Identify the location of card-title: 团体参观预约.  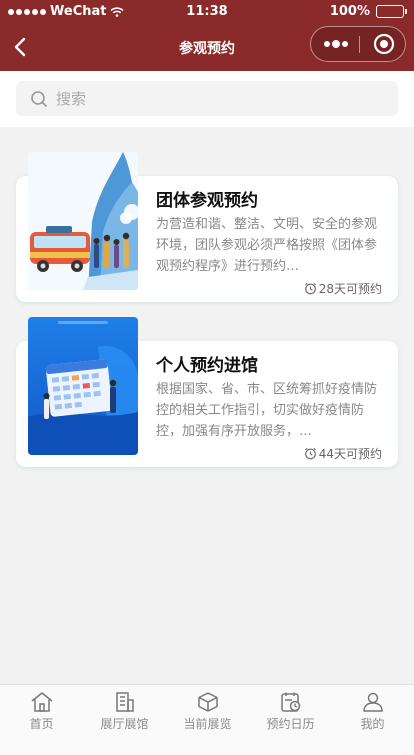
(207, 201).